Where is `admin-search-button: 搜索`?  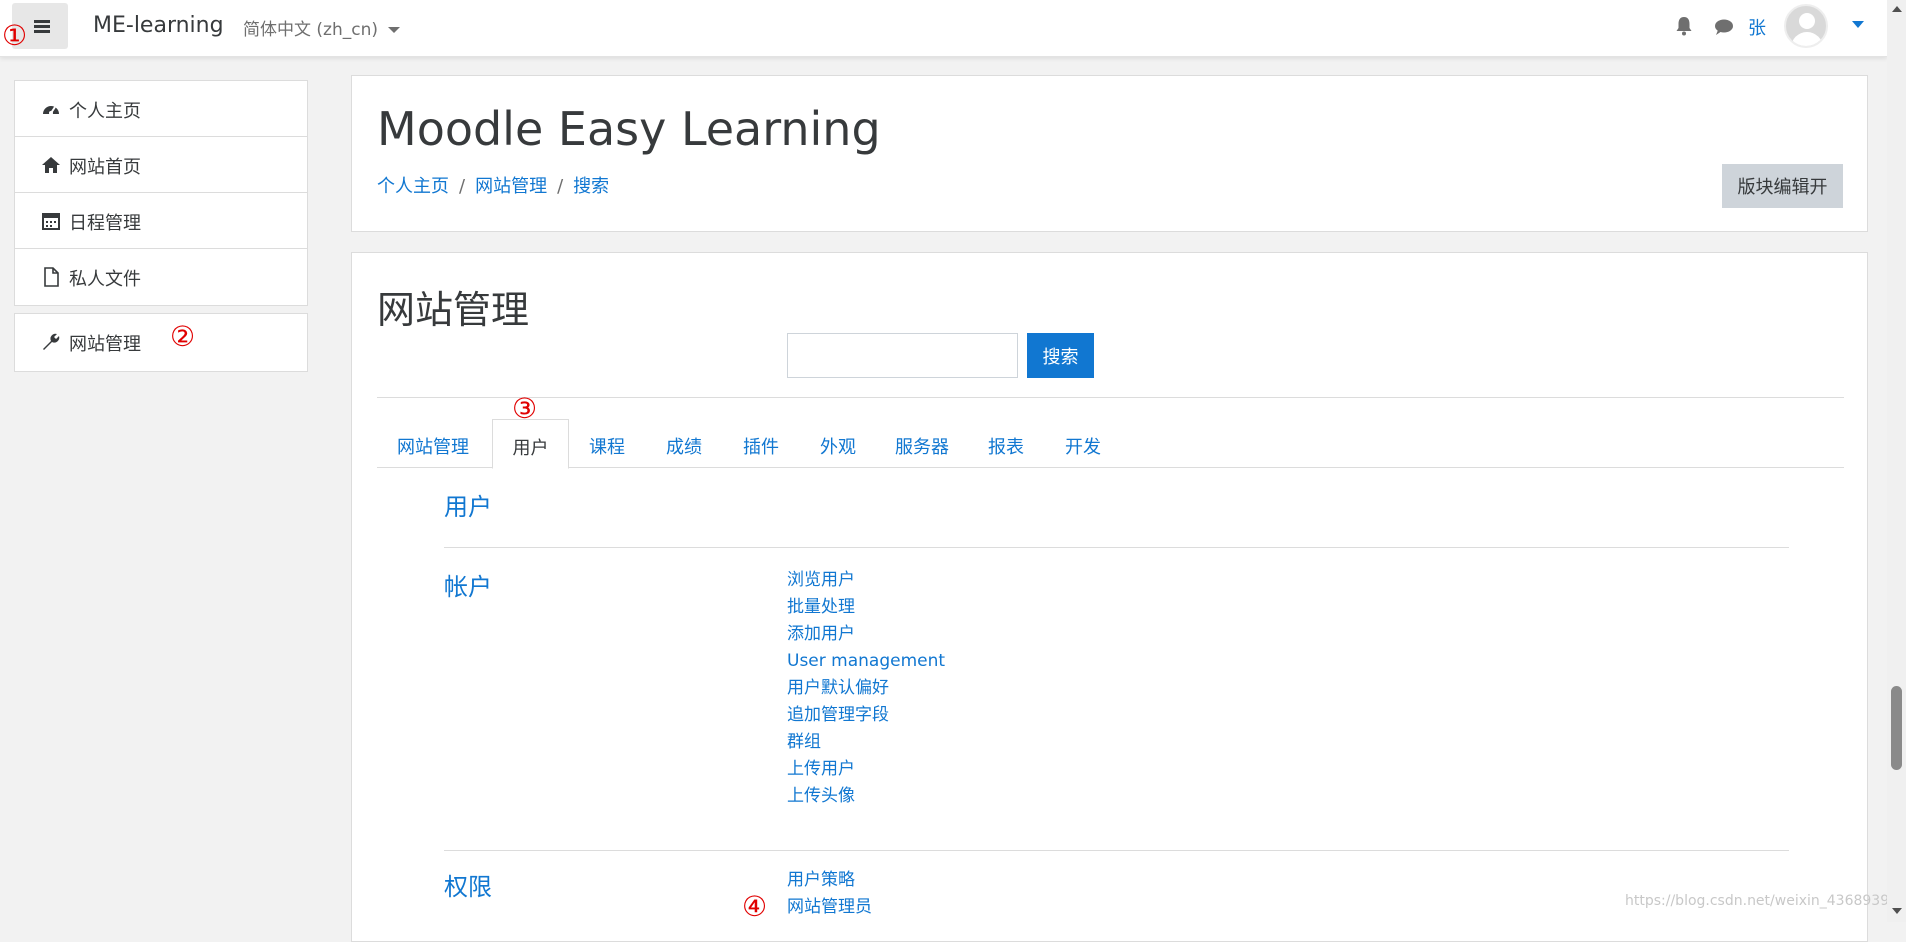 admin-search-button: 搜索 is located at coordinates (1060, 355).